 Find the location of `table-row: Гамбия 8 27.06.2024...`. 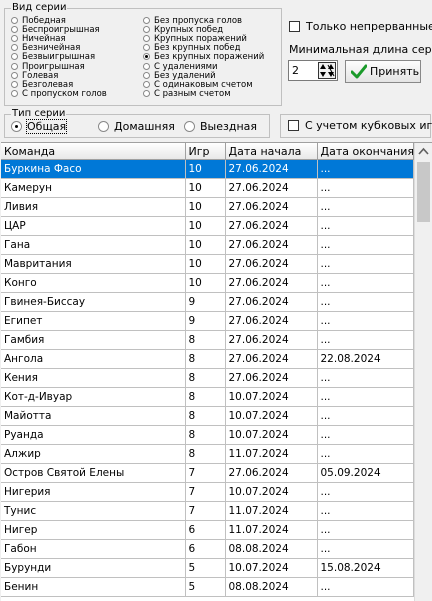

table-row: Гамбия 8 27.06.2024... is located at coordinates (207, 340).